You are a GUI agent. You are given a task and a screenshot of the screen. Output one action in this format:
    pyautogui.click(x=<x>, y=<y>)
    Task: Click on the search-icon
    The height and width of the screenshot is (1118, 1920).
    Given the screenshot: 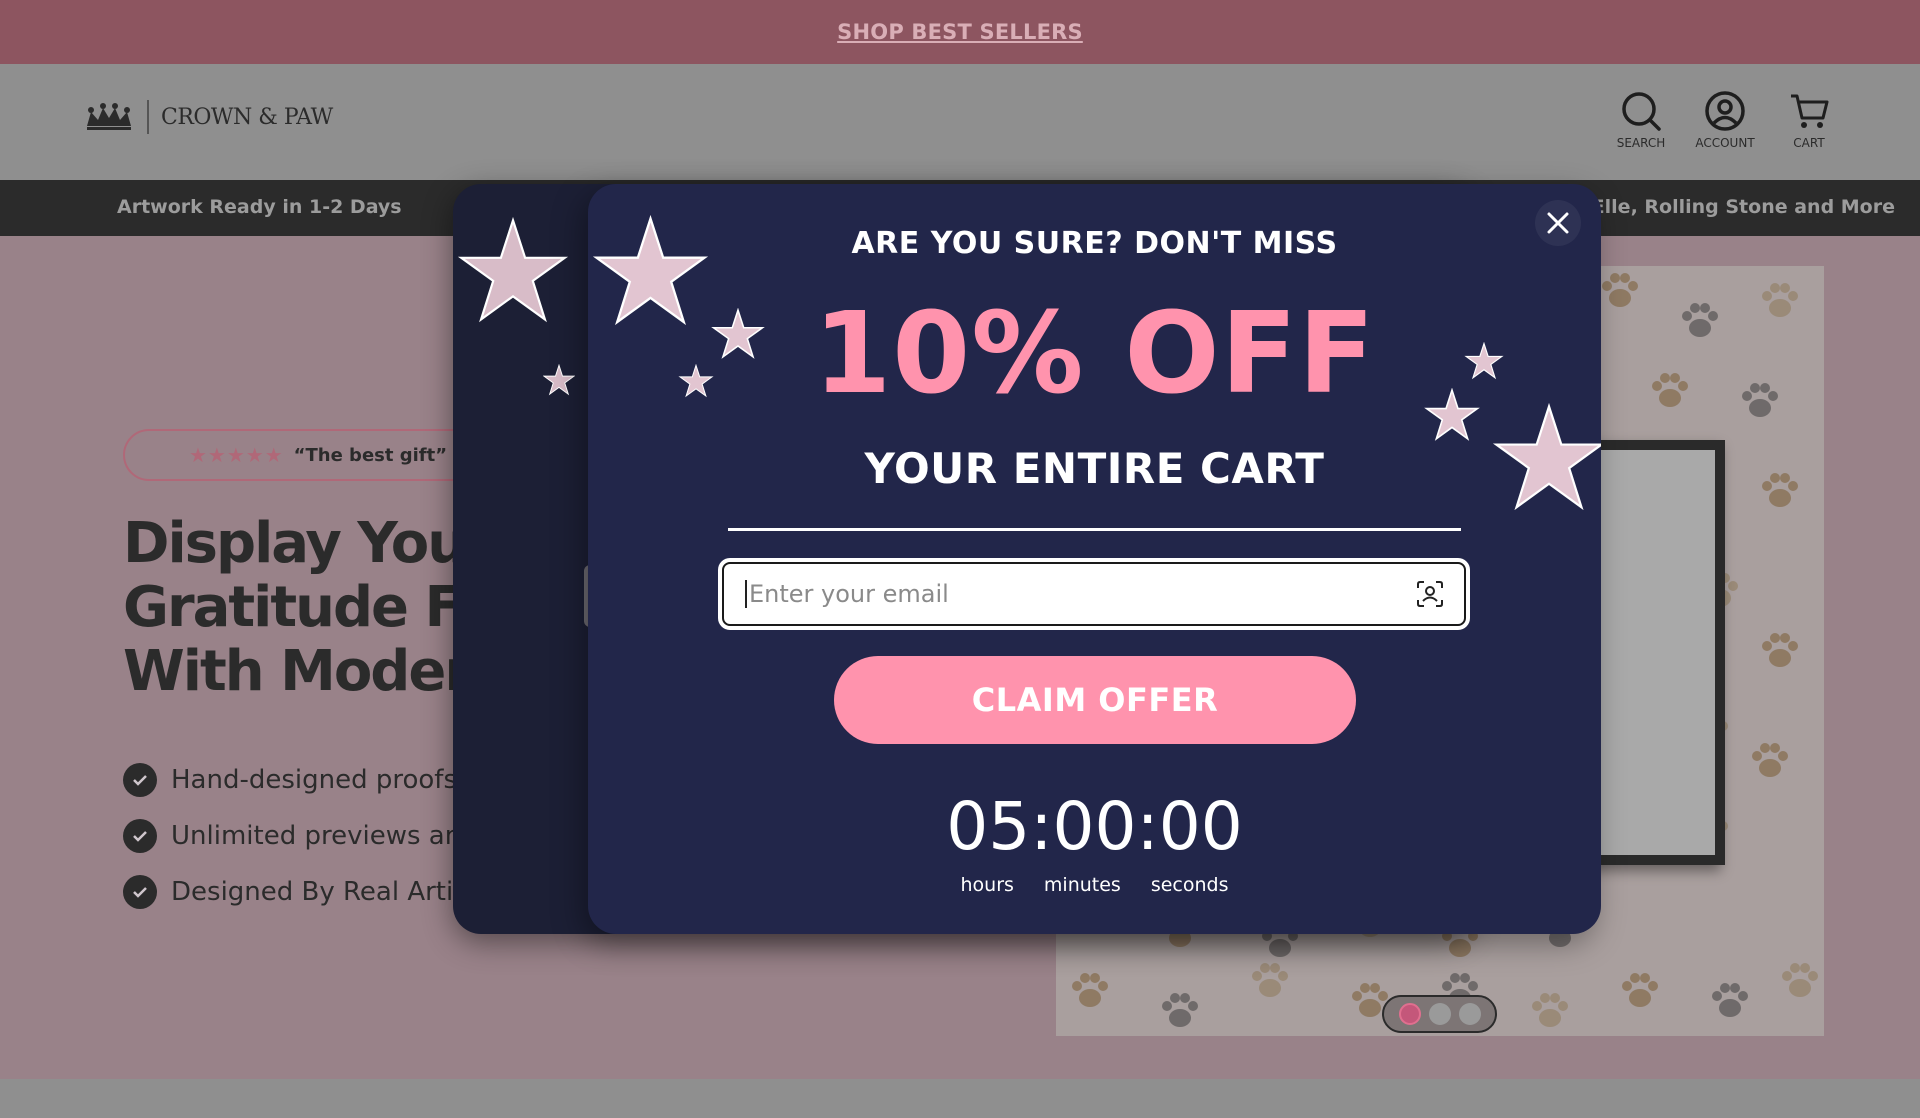 What is the action you would take?
    pyautogui.click(x=1641, y=111)
    